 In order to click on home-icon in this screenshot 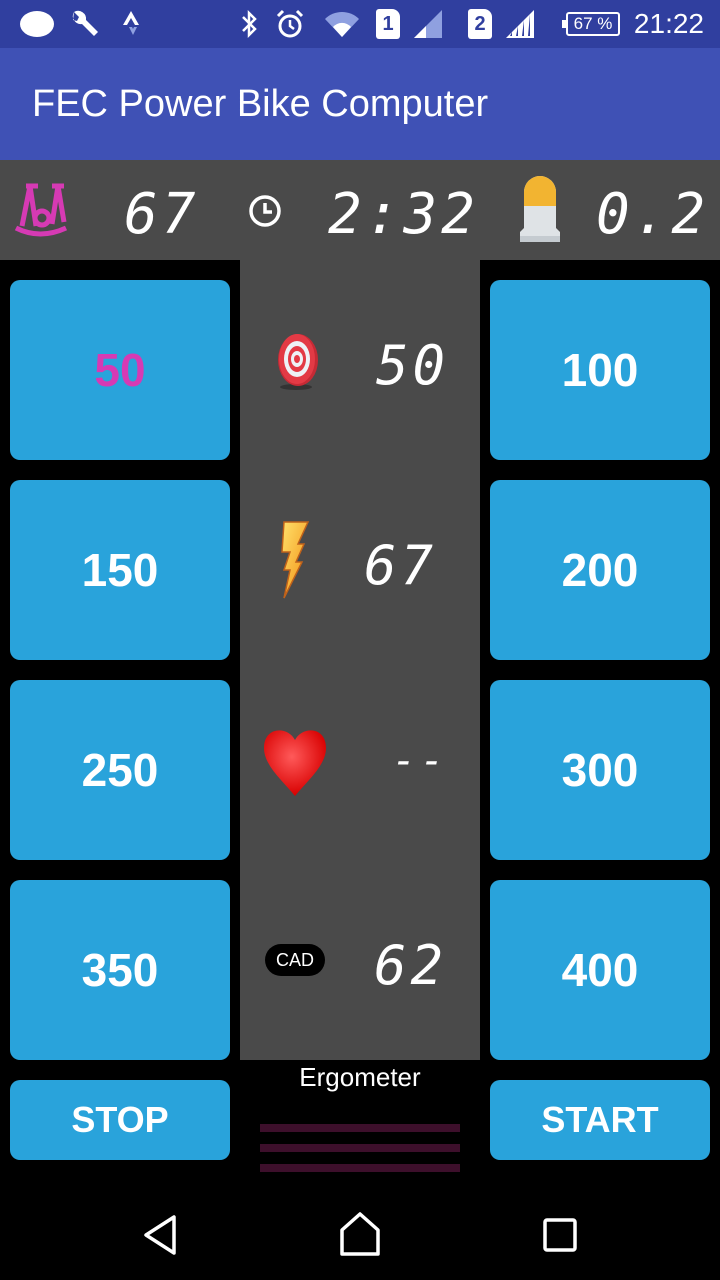, I will do `click(360, 1235)`.